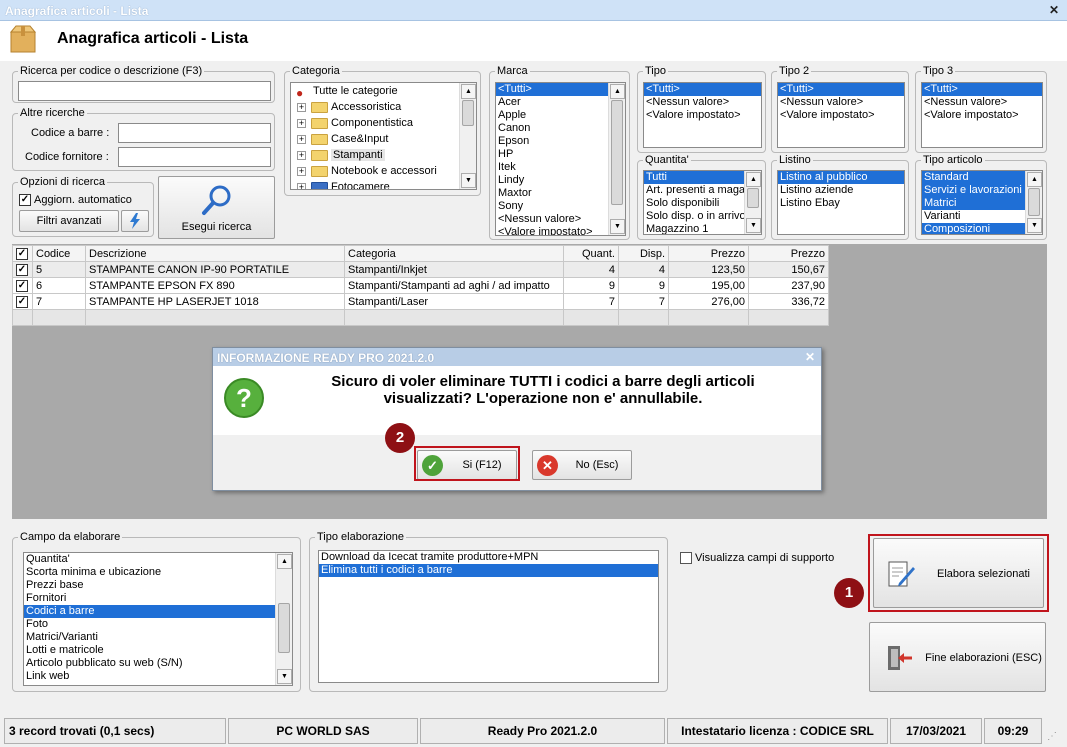 This screenshot has height=747, width=1067. What do you see at coordinates (22, 254) in the screenshot?
I see `select-all-checkbox: ✓` at bounding box center [22, 254].